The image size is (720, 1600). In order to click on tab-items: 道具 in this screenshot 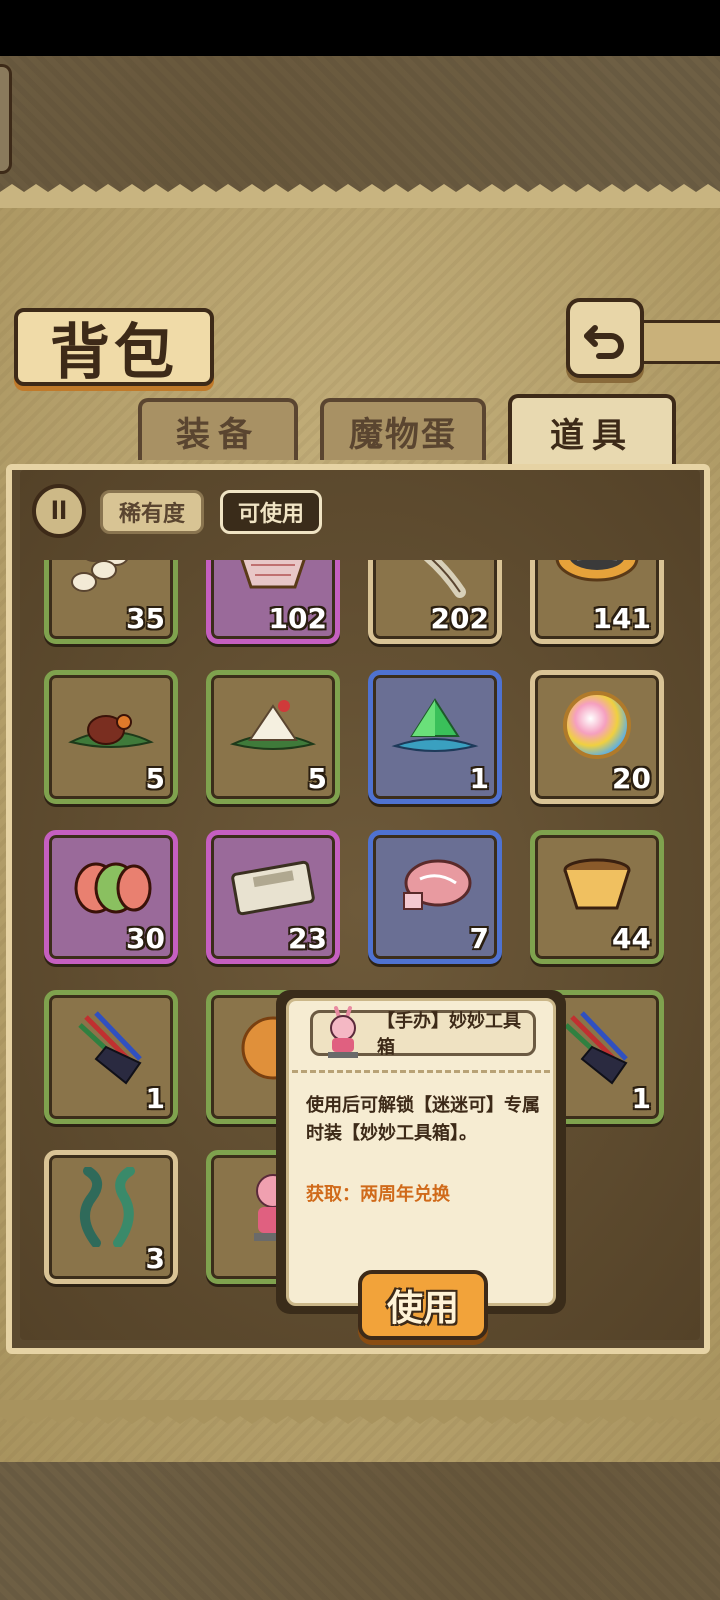, I will do `click(592, 430)`.